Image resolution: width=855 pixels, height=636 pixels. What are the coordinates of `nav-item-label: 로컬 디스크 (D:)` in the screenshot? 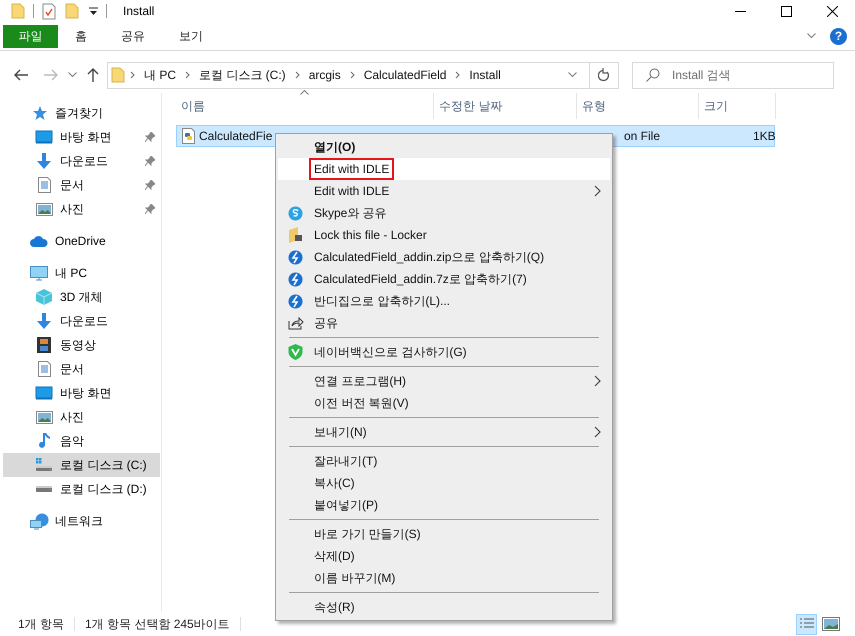 It's located at (103, 489).